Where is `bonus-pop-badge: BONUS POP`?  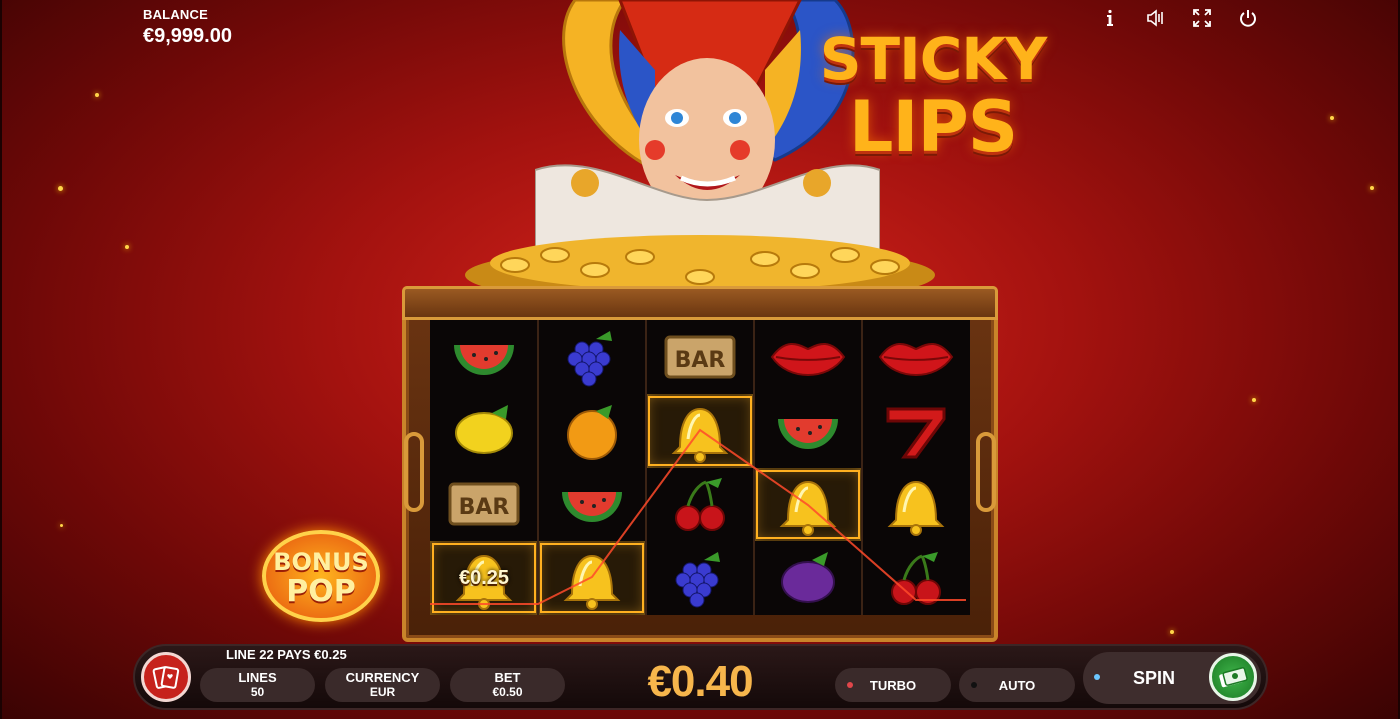 bonus-pop-badge: BONUS POP is located at coordinates (321, 576).